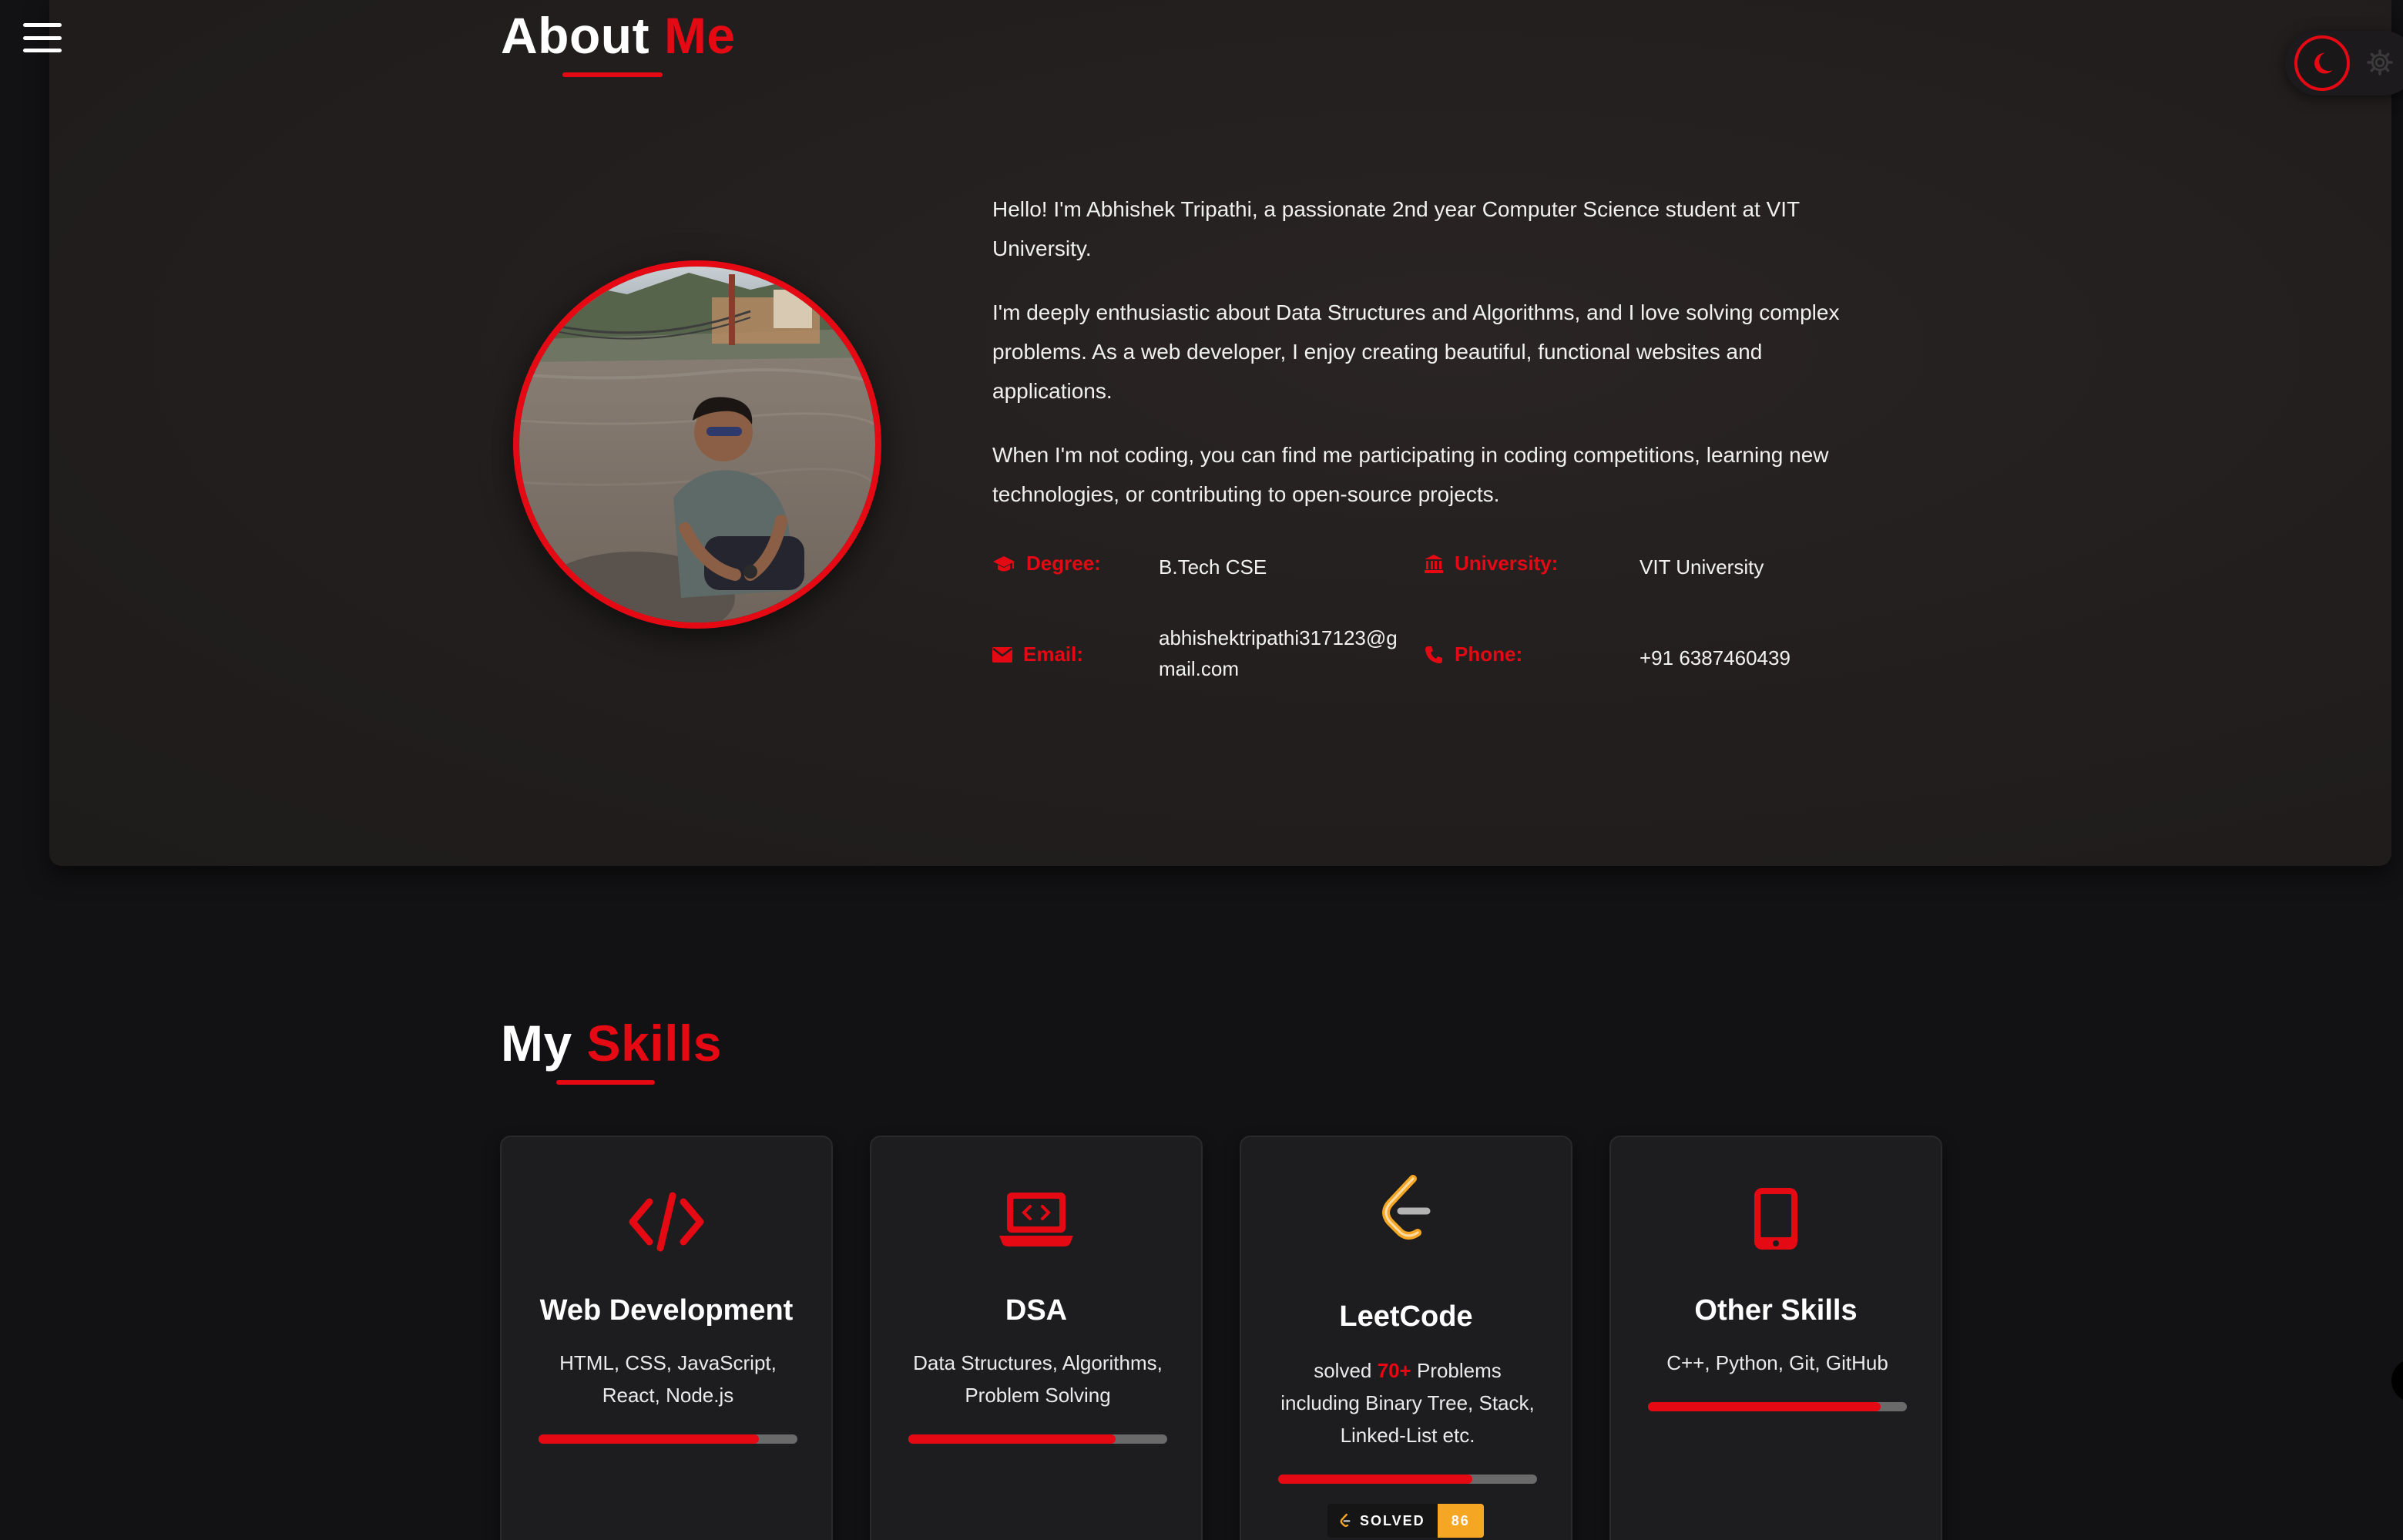  What do you see at coordinates (1036, 1219) in the screenshot?
I see `laptop-code-icon` at bounding box center [1036, 1219].